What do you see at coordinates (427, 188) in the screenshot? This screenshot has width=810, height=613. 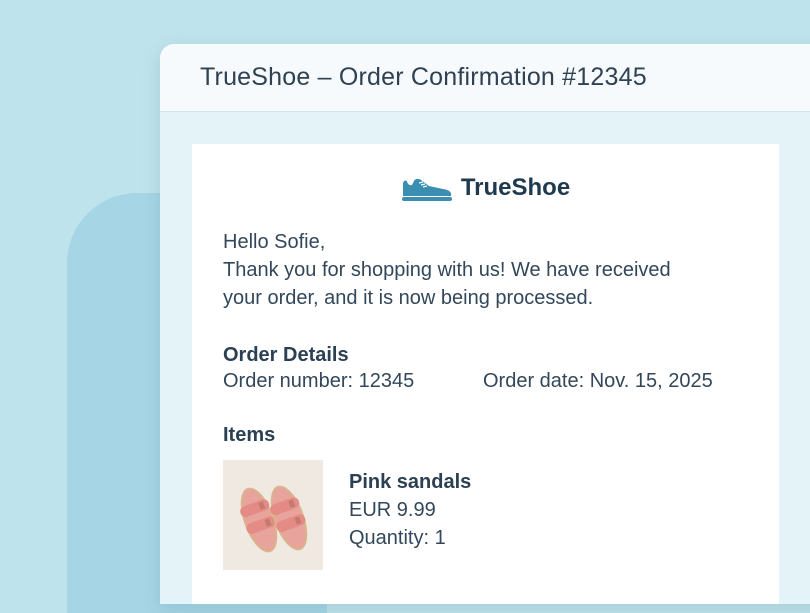 I see `sneaker-icon` at bounding box center [427, 188].